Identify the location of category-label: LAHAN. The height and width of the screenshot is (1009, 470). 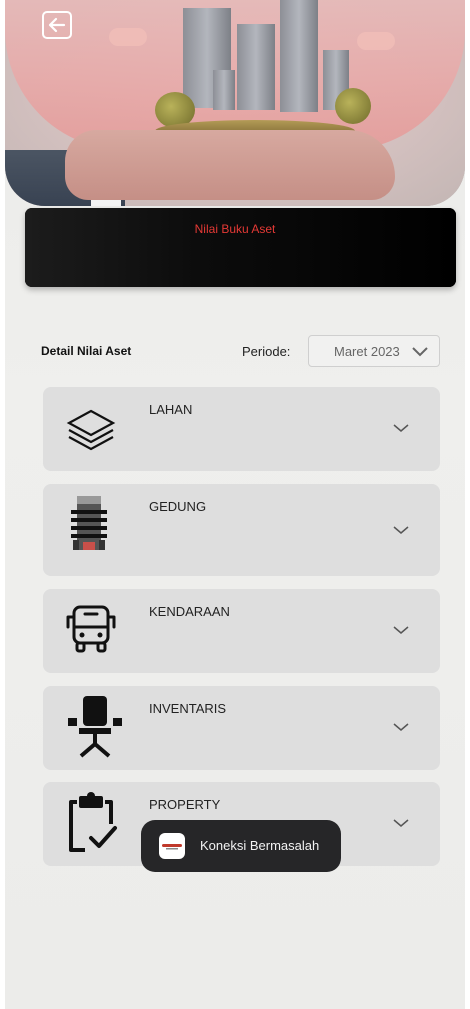
(171, 409).